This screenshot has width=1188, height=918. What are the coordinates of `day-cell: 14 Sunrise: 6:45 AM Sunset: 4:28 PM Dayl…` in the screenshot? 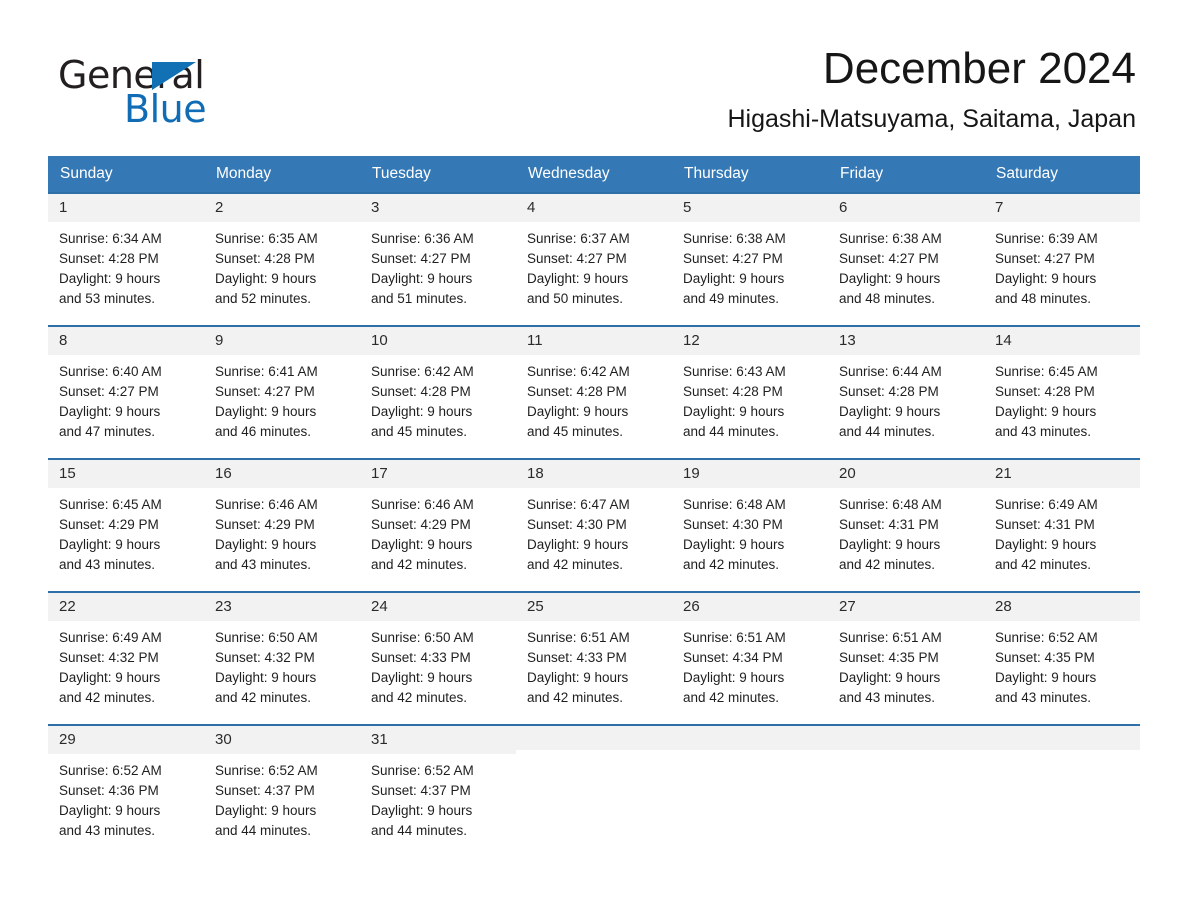 It's located at (1062, 388).